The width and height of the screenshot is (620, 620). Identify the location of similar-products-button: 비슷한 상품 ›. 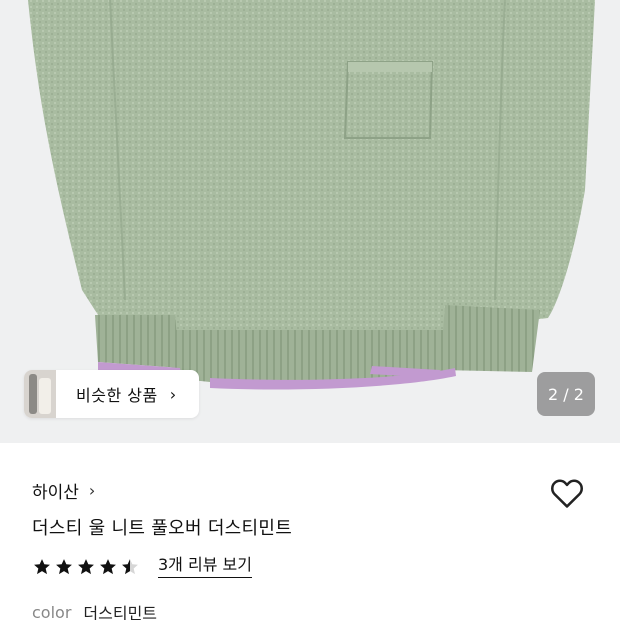
(111, 394).